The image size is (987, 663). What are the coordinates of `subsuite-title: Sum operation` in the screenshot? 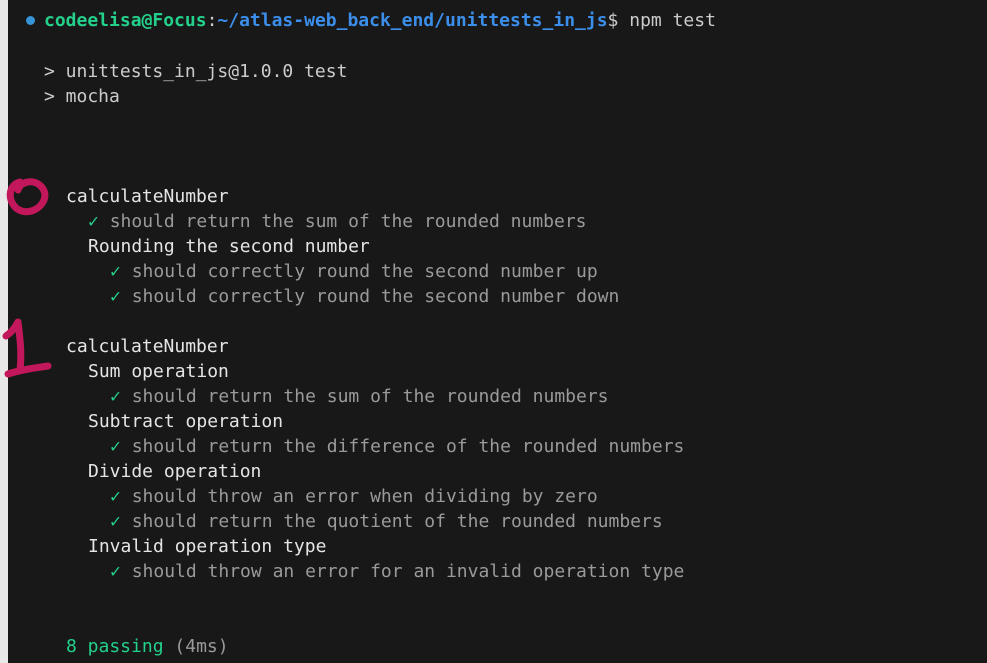 It's located at (158, 371).